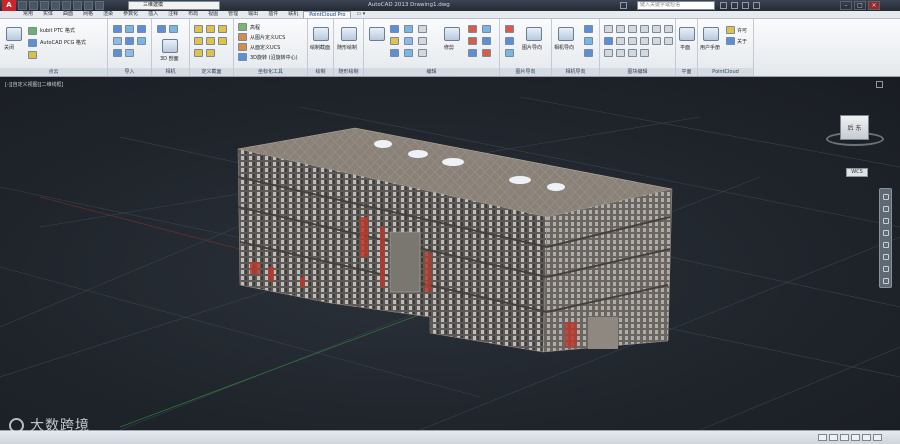 This screenshot has height=444, width=900. Describe the element at coordinates (242, 57) in the screenshot. I see `3d-rotate-icon` at that location.